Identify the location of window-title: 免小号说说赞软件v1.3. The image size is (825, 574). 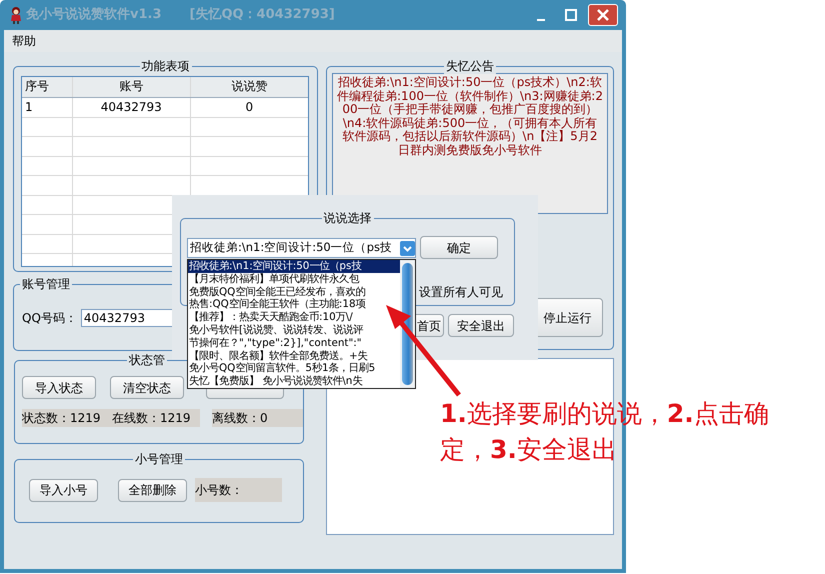
(94, 15).